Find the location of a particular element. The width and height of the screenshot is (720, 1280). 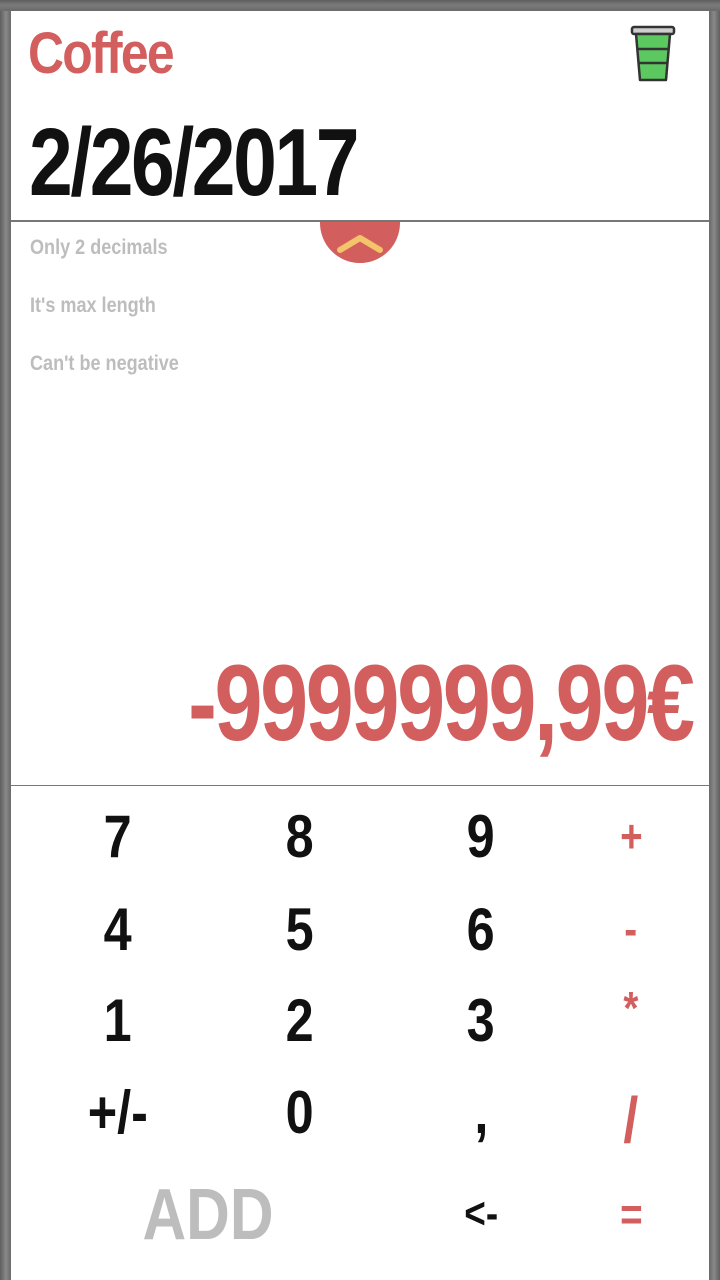

key-label: <- is located at coordinates (481, 1213).